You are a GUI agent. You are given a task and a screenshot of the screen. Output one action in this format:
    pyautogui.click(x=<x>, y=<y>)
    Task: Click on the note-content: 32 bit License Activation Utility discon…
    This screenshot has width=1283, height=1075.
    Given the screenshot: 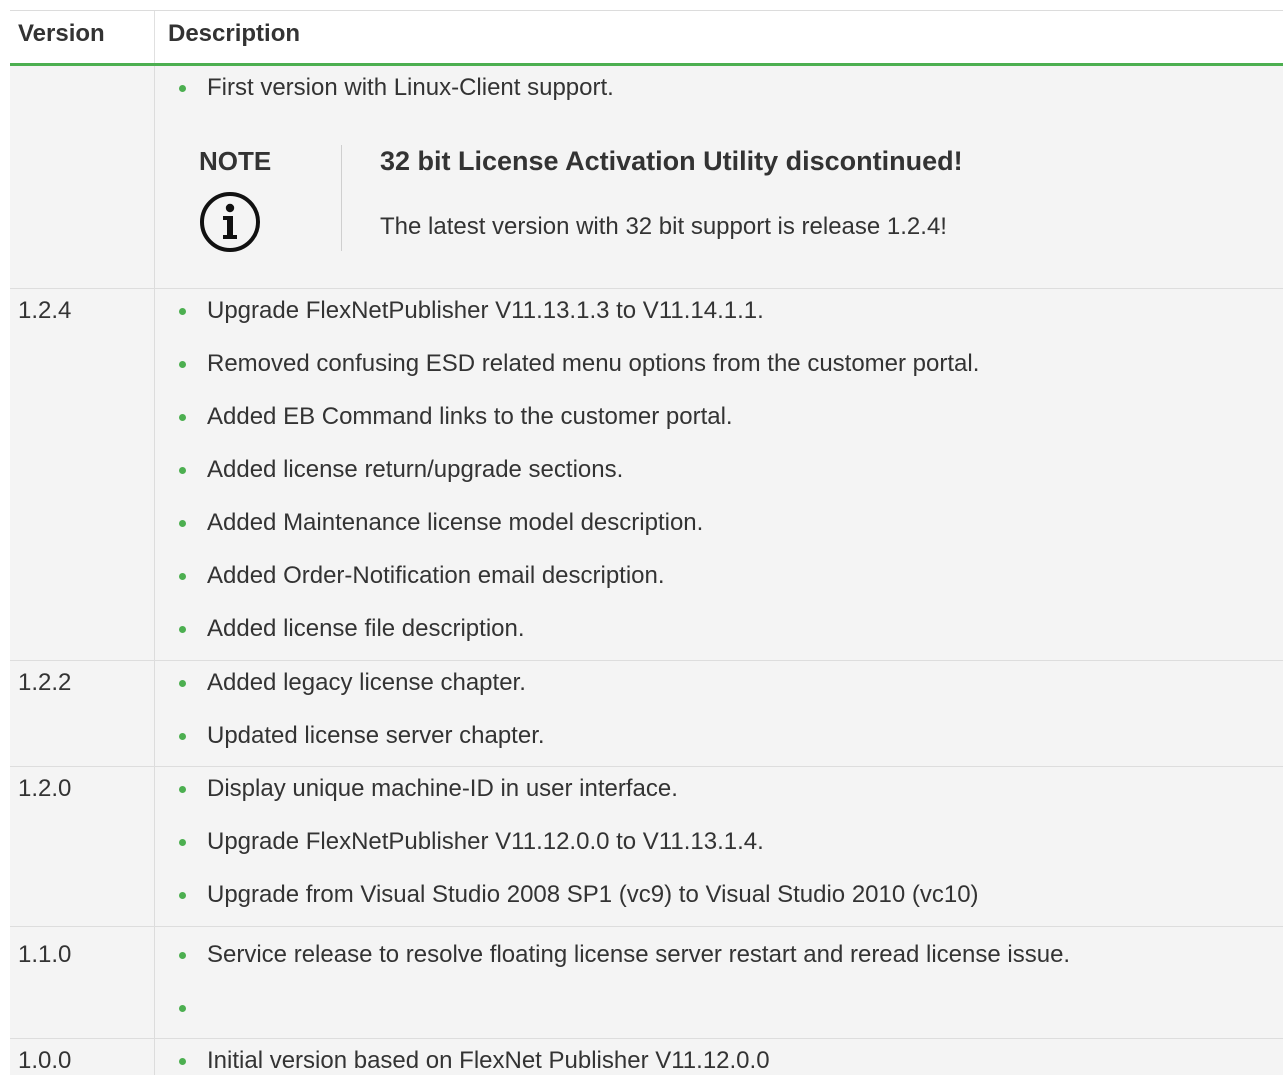 What is the action you would take?
    pyautogui.click(x=652, y=204)
    